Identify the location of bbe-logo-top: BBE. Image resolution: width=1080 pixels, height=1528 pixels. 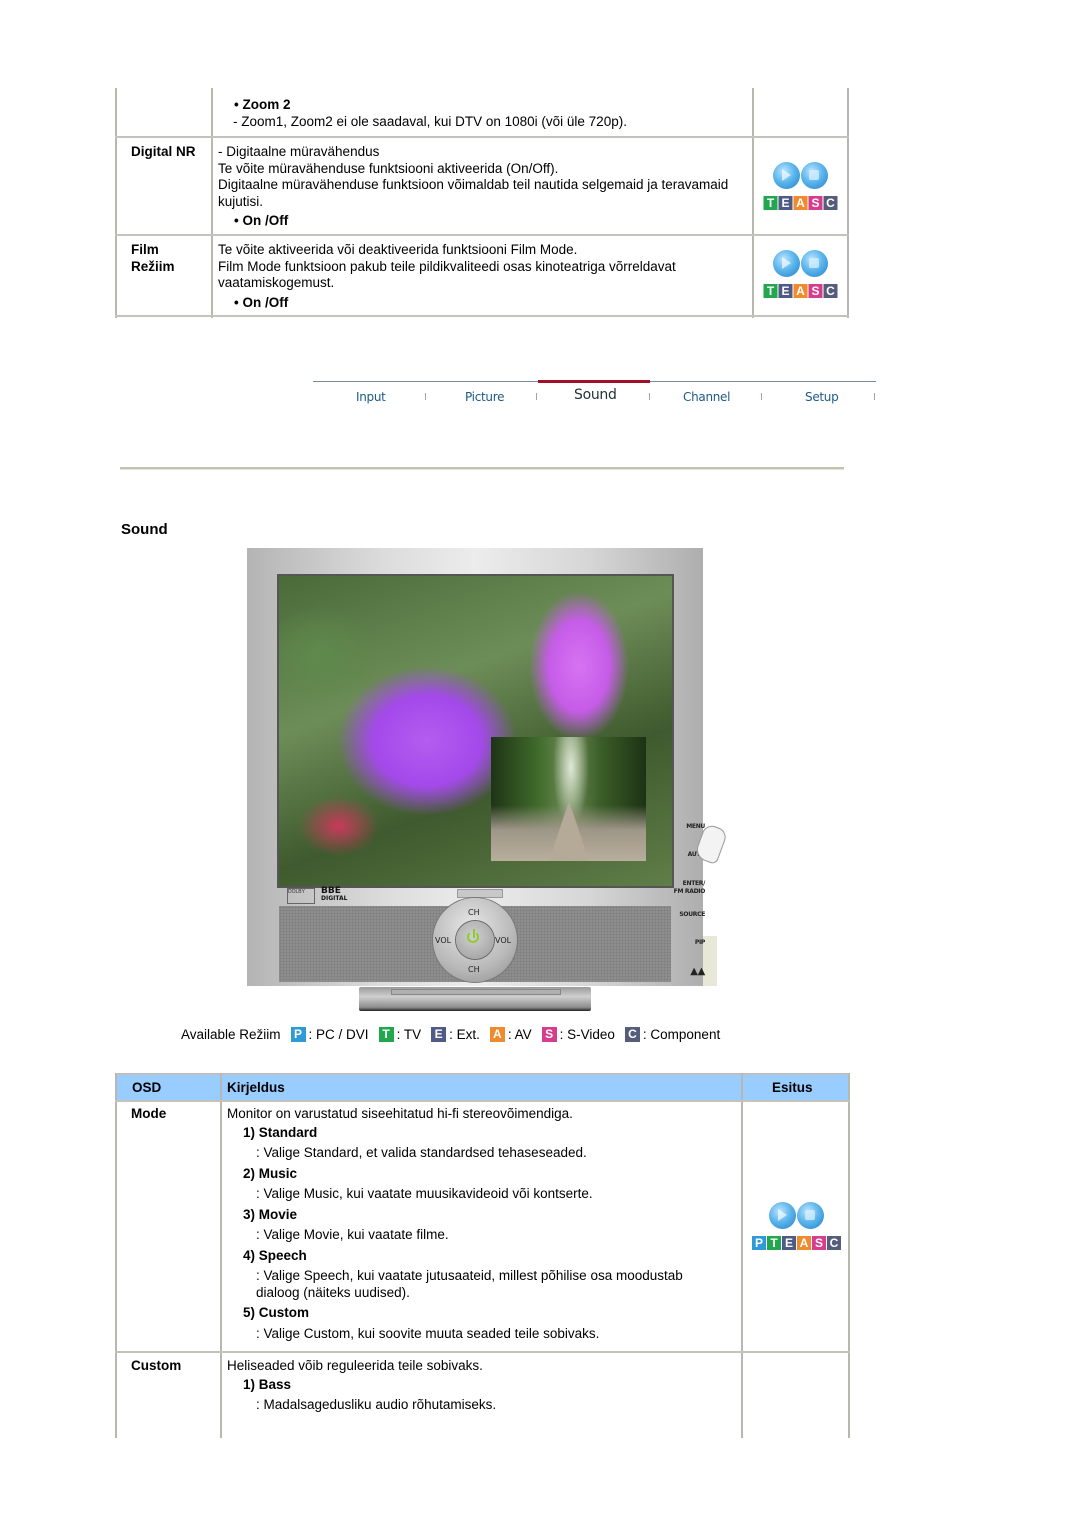
(331, 891).